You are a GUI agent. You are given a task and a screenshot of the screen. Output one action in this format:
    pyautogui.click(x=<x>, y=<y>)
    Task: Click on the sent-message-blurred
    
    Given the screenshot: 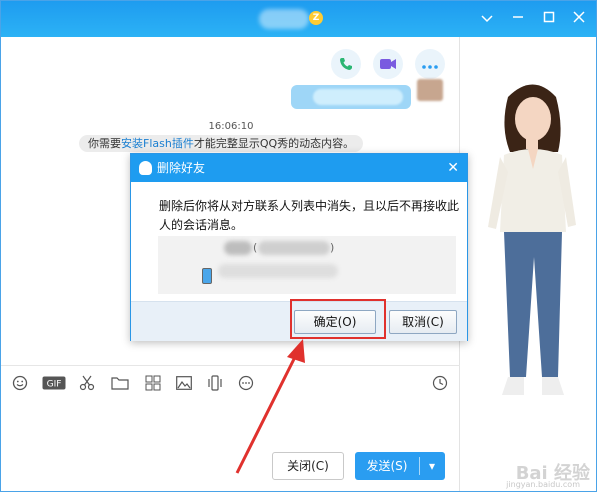 What is the action you would take?
    pyautogui.click(x=358, y=97)
    